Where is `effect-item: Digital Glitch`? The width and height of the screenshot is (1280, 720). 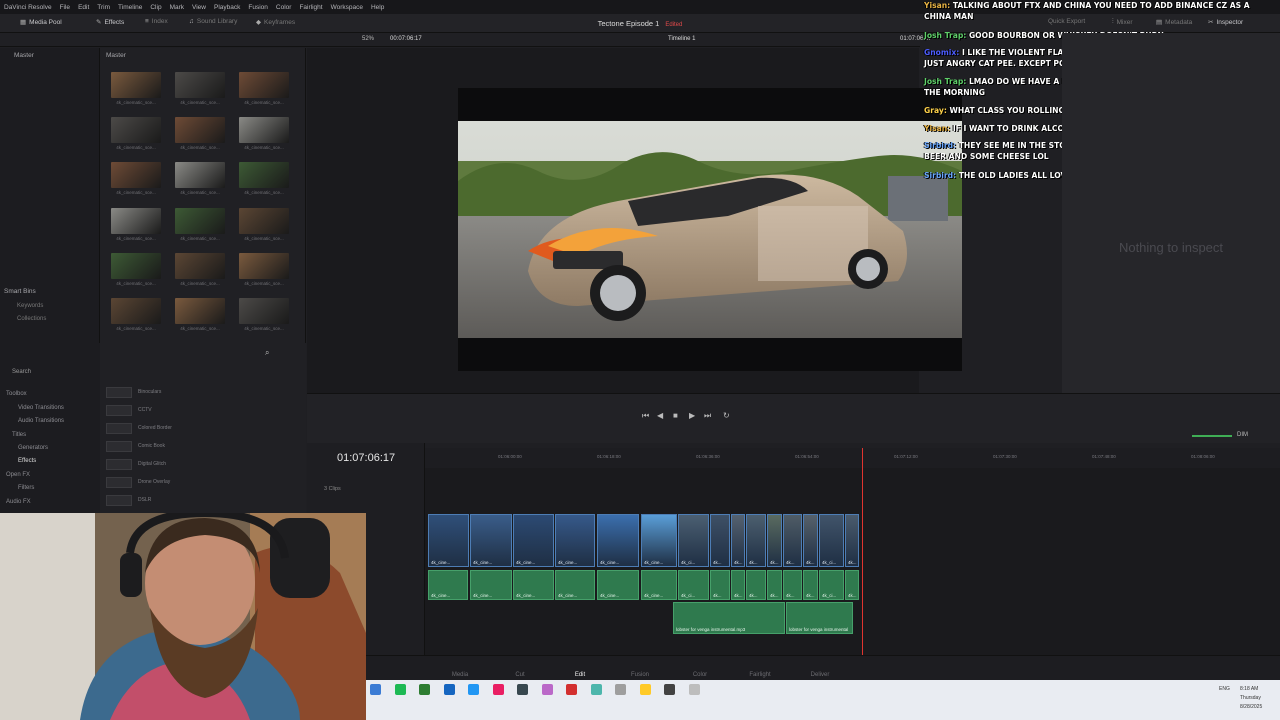 effect-item: Digital Glitch is located at coordinates (201, 464).